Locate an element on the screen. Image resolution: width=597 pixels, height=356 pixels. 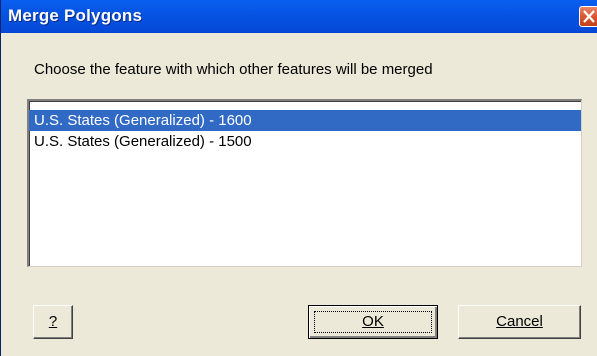
ok-button-label: OK is located at coordinates (373, 321).